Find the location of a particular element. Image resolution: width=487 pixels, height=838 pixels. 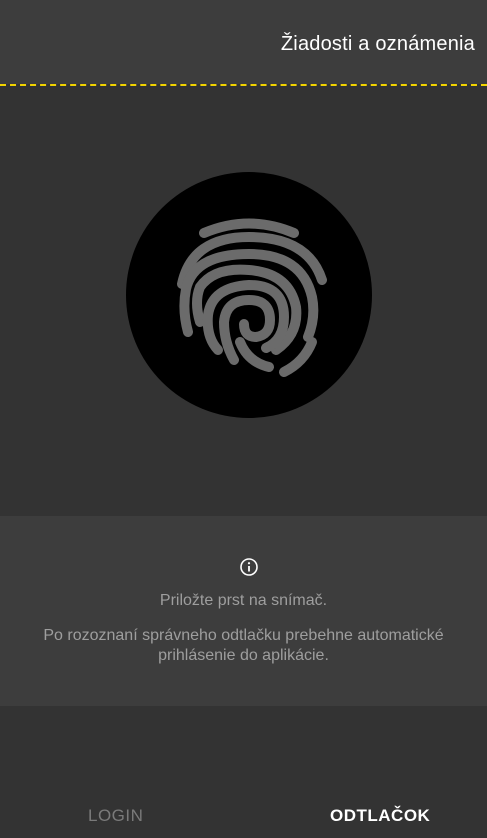

fingerprint-icon is located at coordinates (252, 297).